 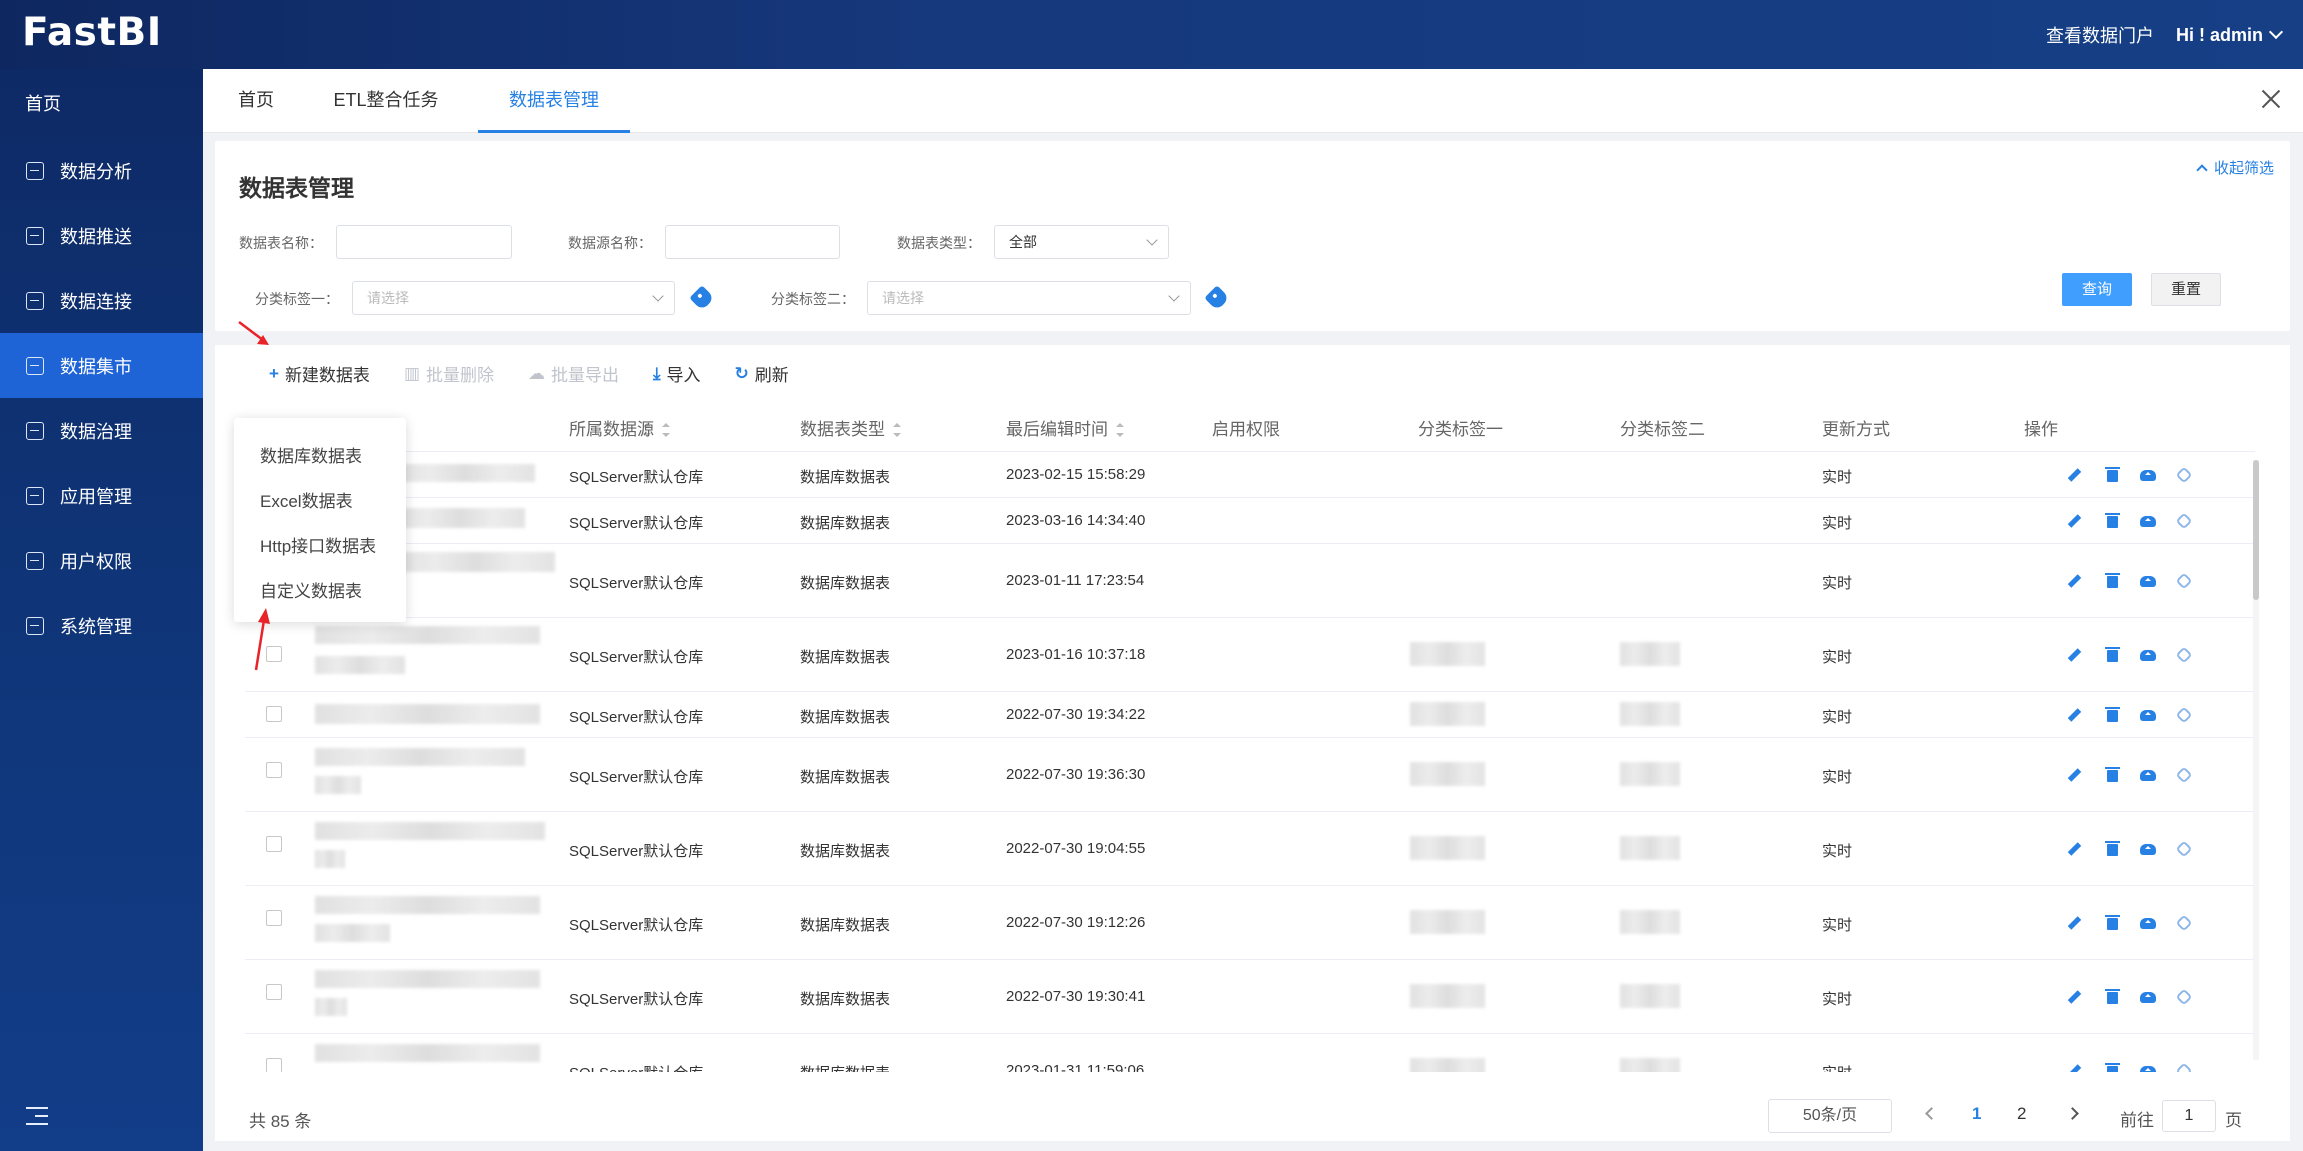 What do you see at coordinates (850, 429) in the screenshot?
I see `column-type: 数据表类型` at bounding box center [850, 429].